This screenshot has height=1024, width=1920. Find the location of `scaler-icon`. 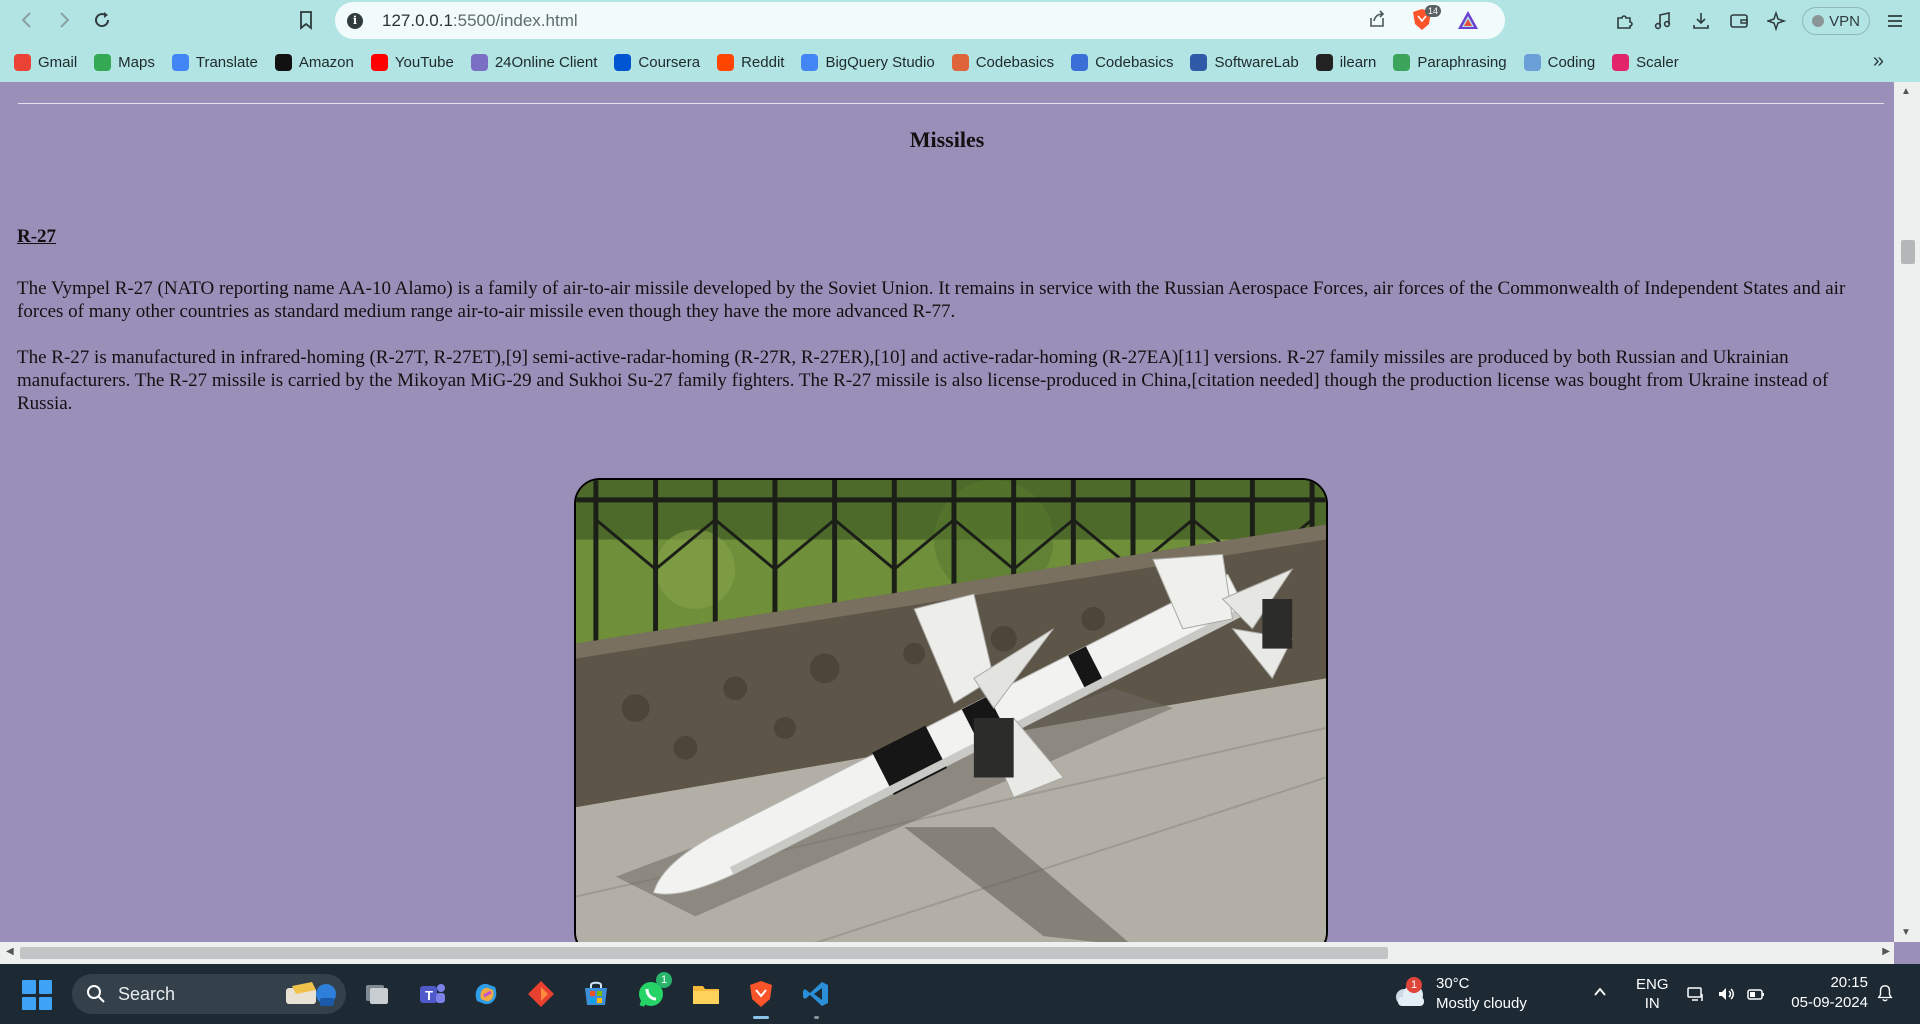

scaler-icon is located at coordinates (1621, 62).